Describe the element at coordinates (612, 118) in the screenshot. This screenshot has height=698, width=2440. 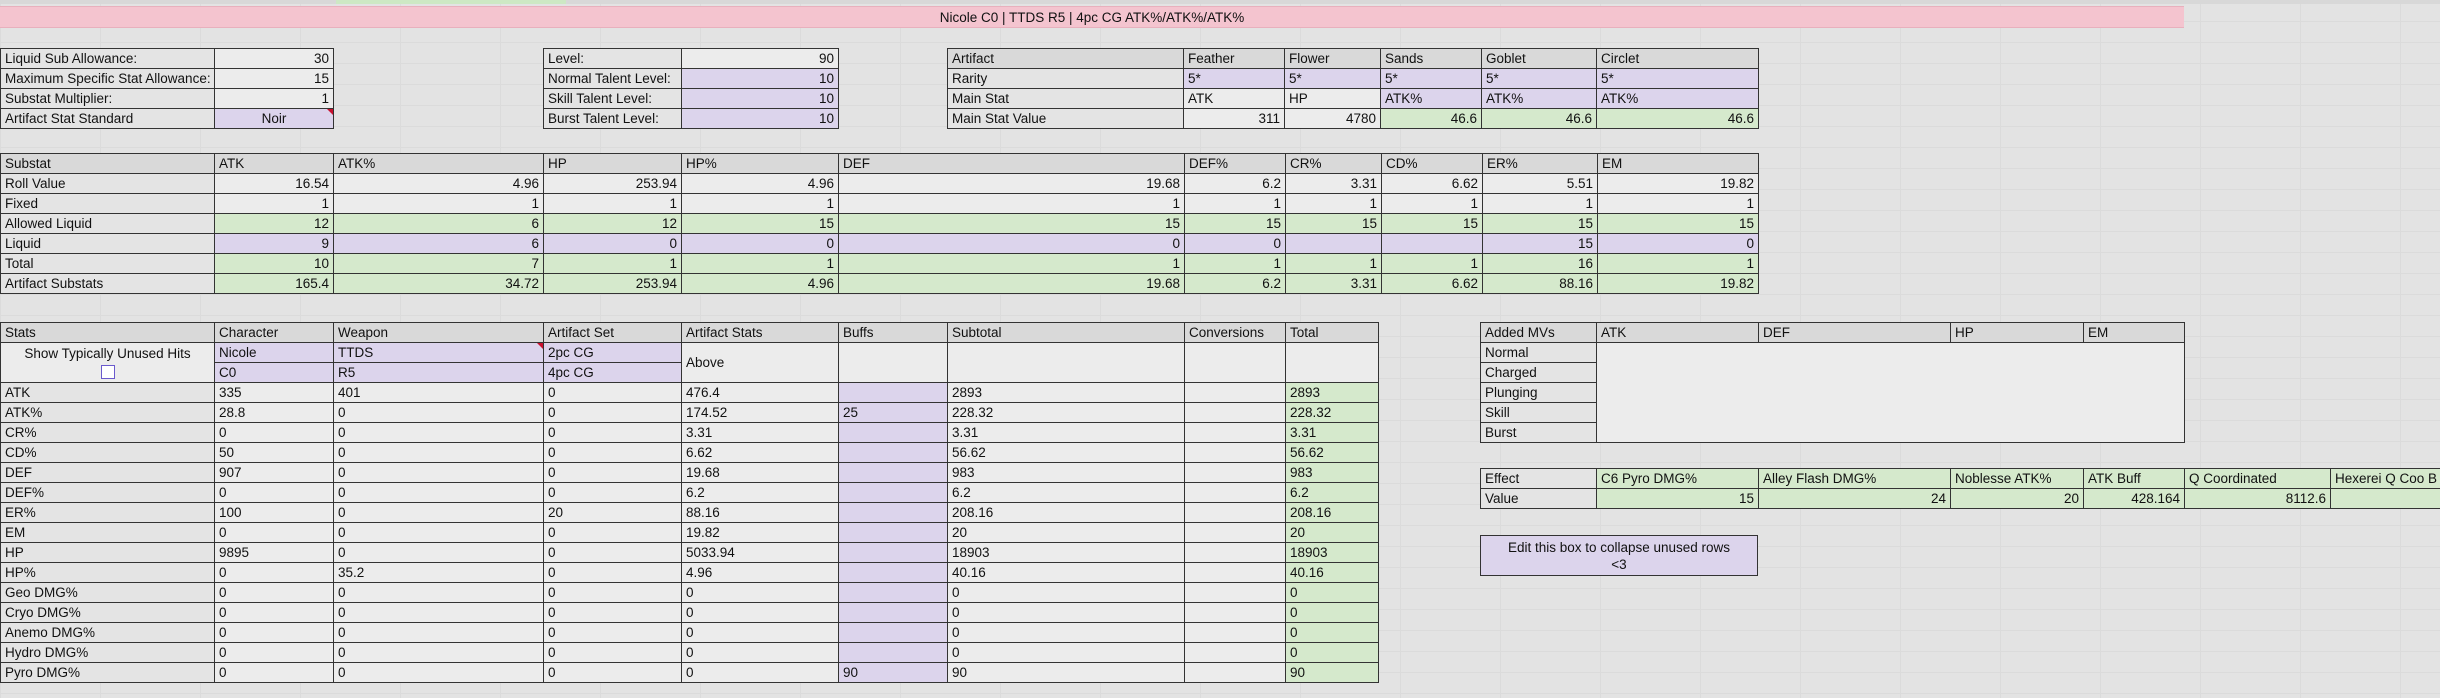
I see `level-label: Burst Talent Level:` at that location.